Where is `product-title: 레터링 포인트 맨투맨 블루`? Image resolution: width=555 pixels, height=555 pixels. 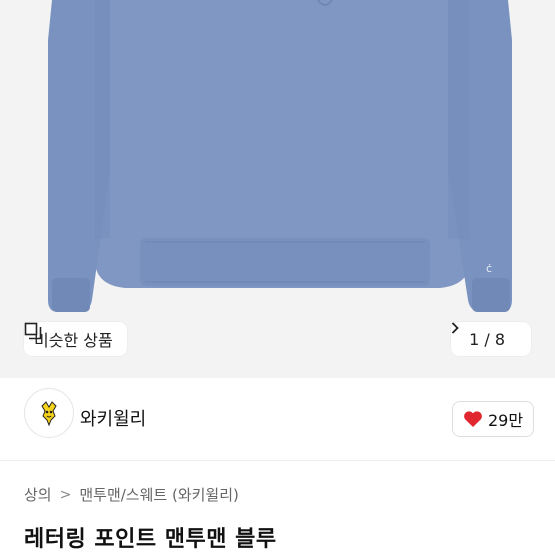 product-title: 레터링 포인트 맨투맨 블루 is located at coordinates (150, 539).